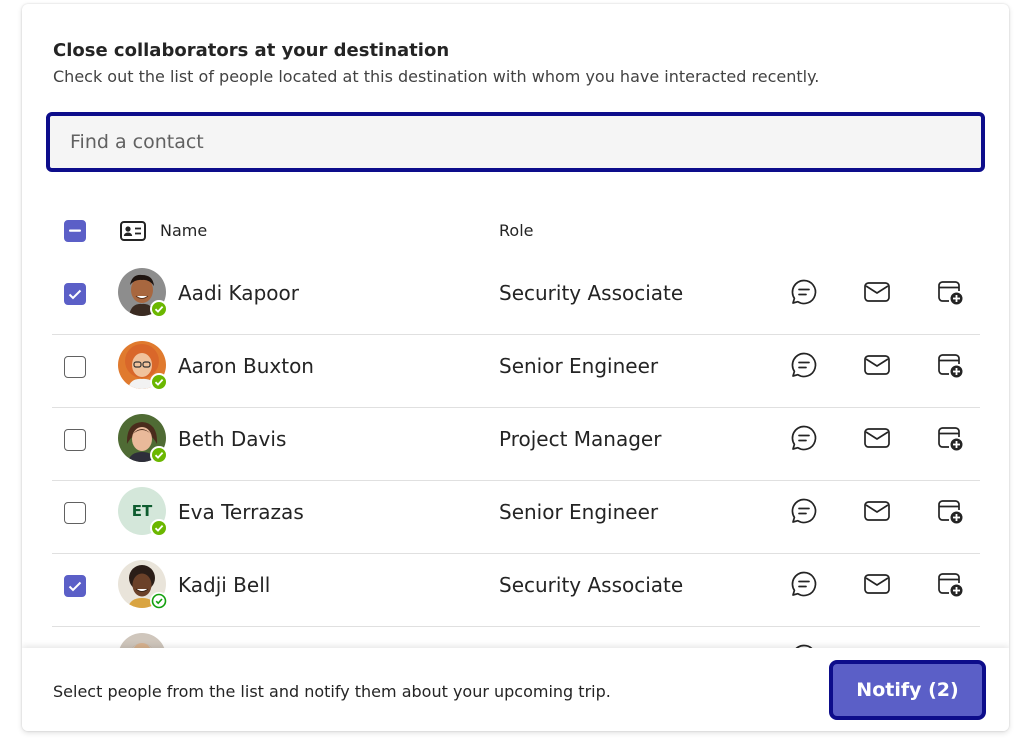 The image size is (1031, 744). Describe the element at coordinates (232, 439) in the screenshot. I see `contact-name: Beth Davis` at that location.